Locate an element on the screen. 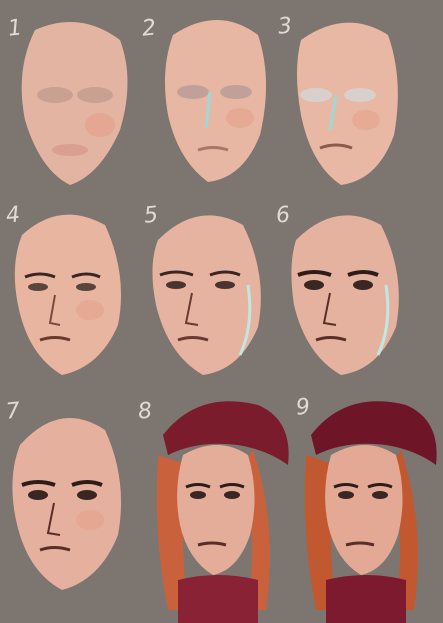 The width and height of the screenshot is (443, 623). step-panel-1: 1 is located at coordinates (74, 100).